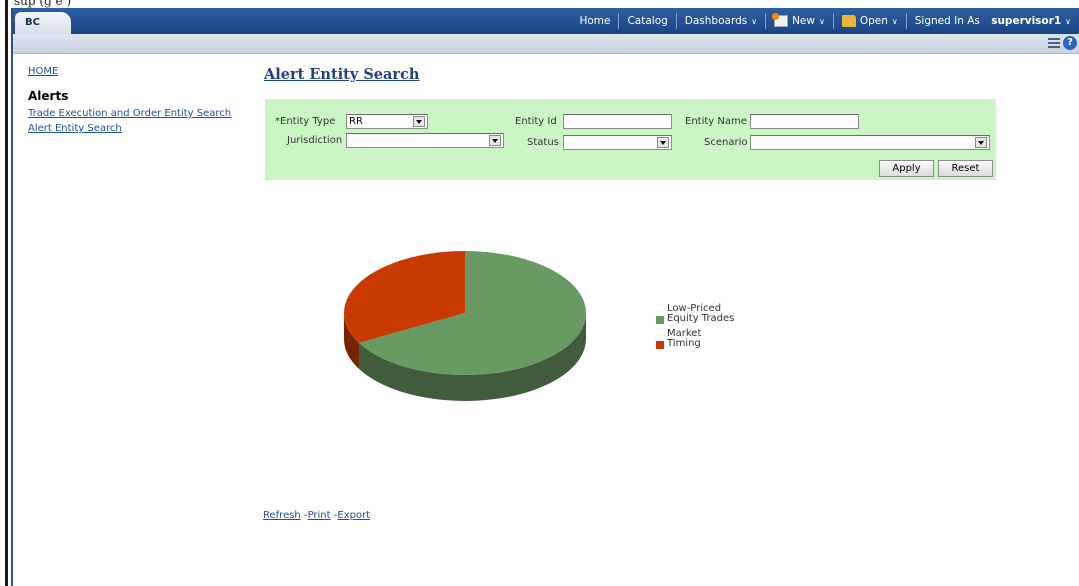 The image size is (1079, 586). I want to click on sidebar-item-trade-execution: Trade Execution and Order Entity Search, so click(138, 113).